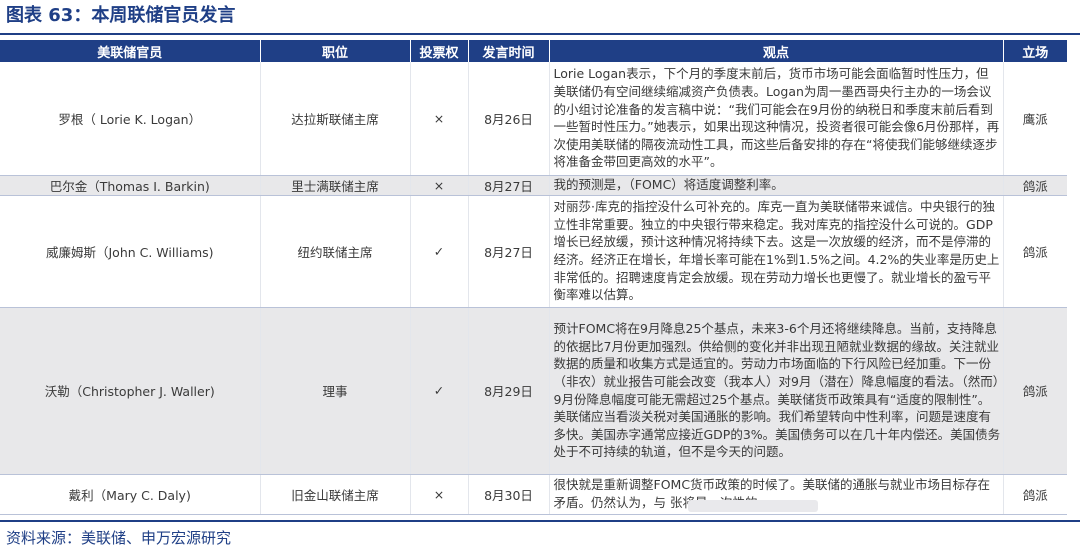 Image resolution: width=1080 pixels, height=556 pixels. What do you see at coordinates (335, 494) in the screenshot?
I see `official-position: 旧金山联储主席` at bounding box center [335, 494].